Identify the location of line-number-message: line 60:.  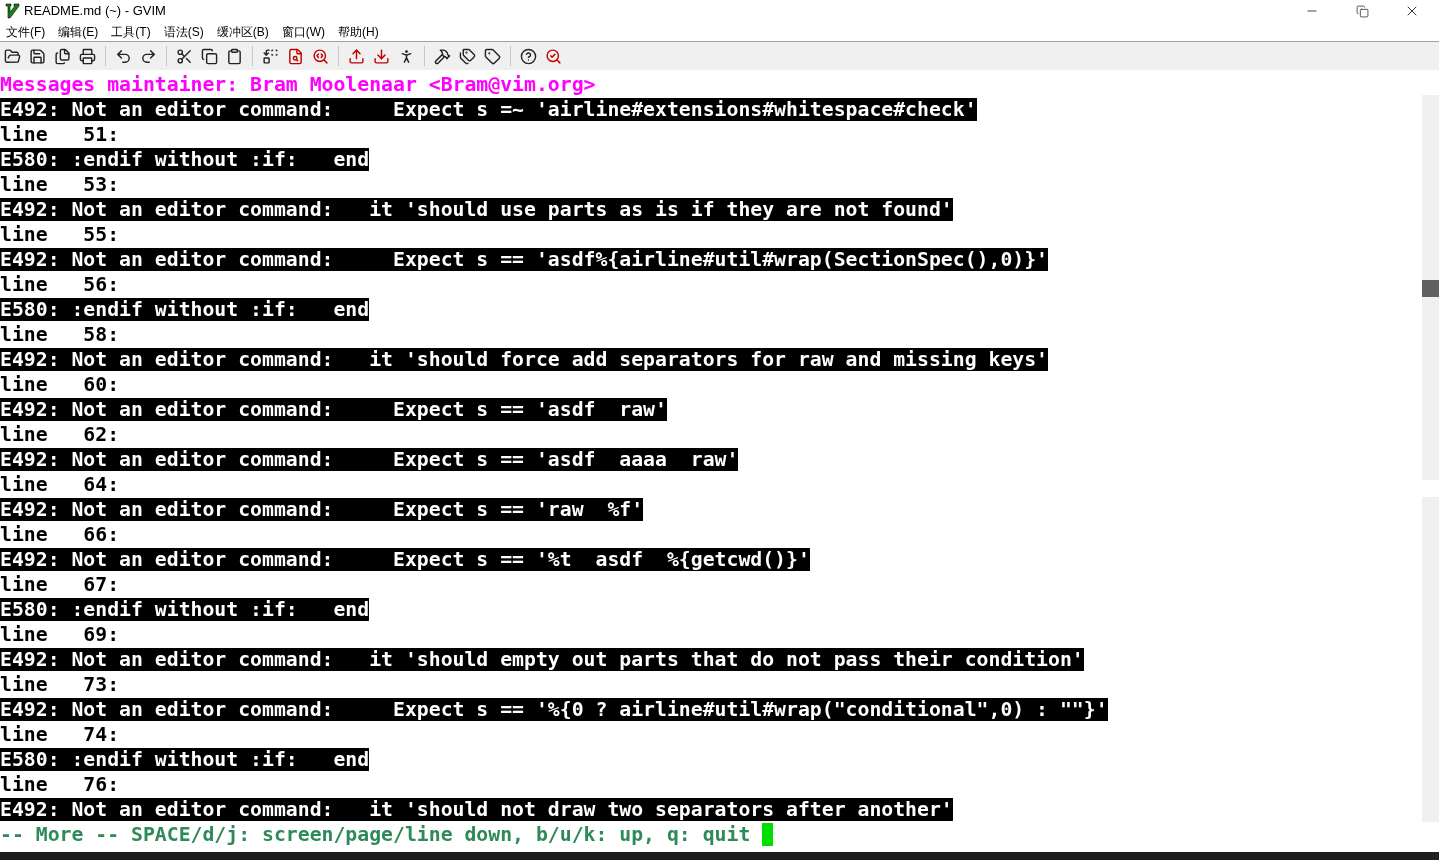
(60, 384).